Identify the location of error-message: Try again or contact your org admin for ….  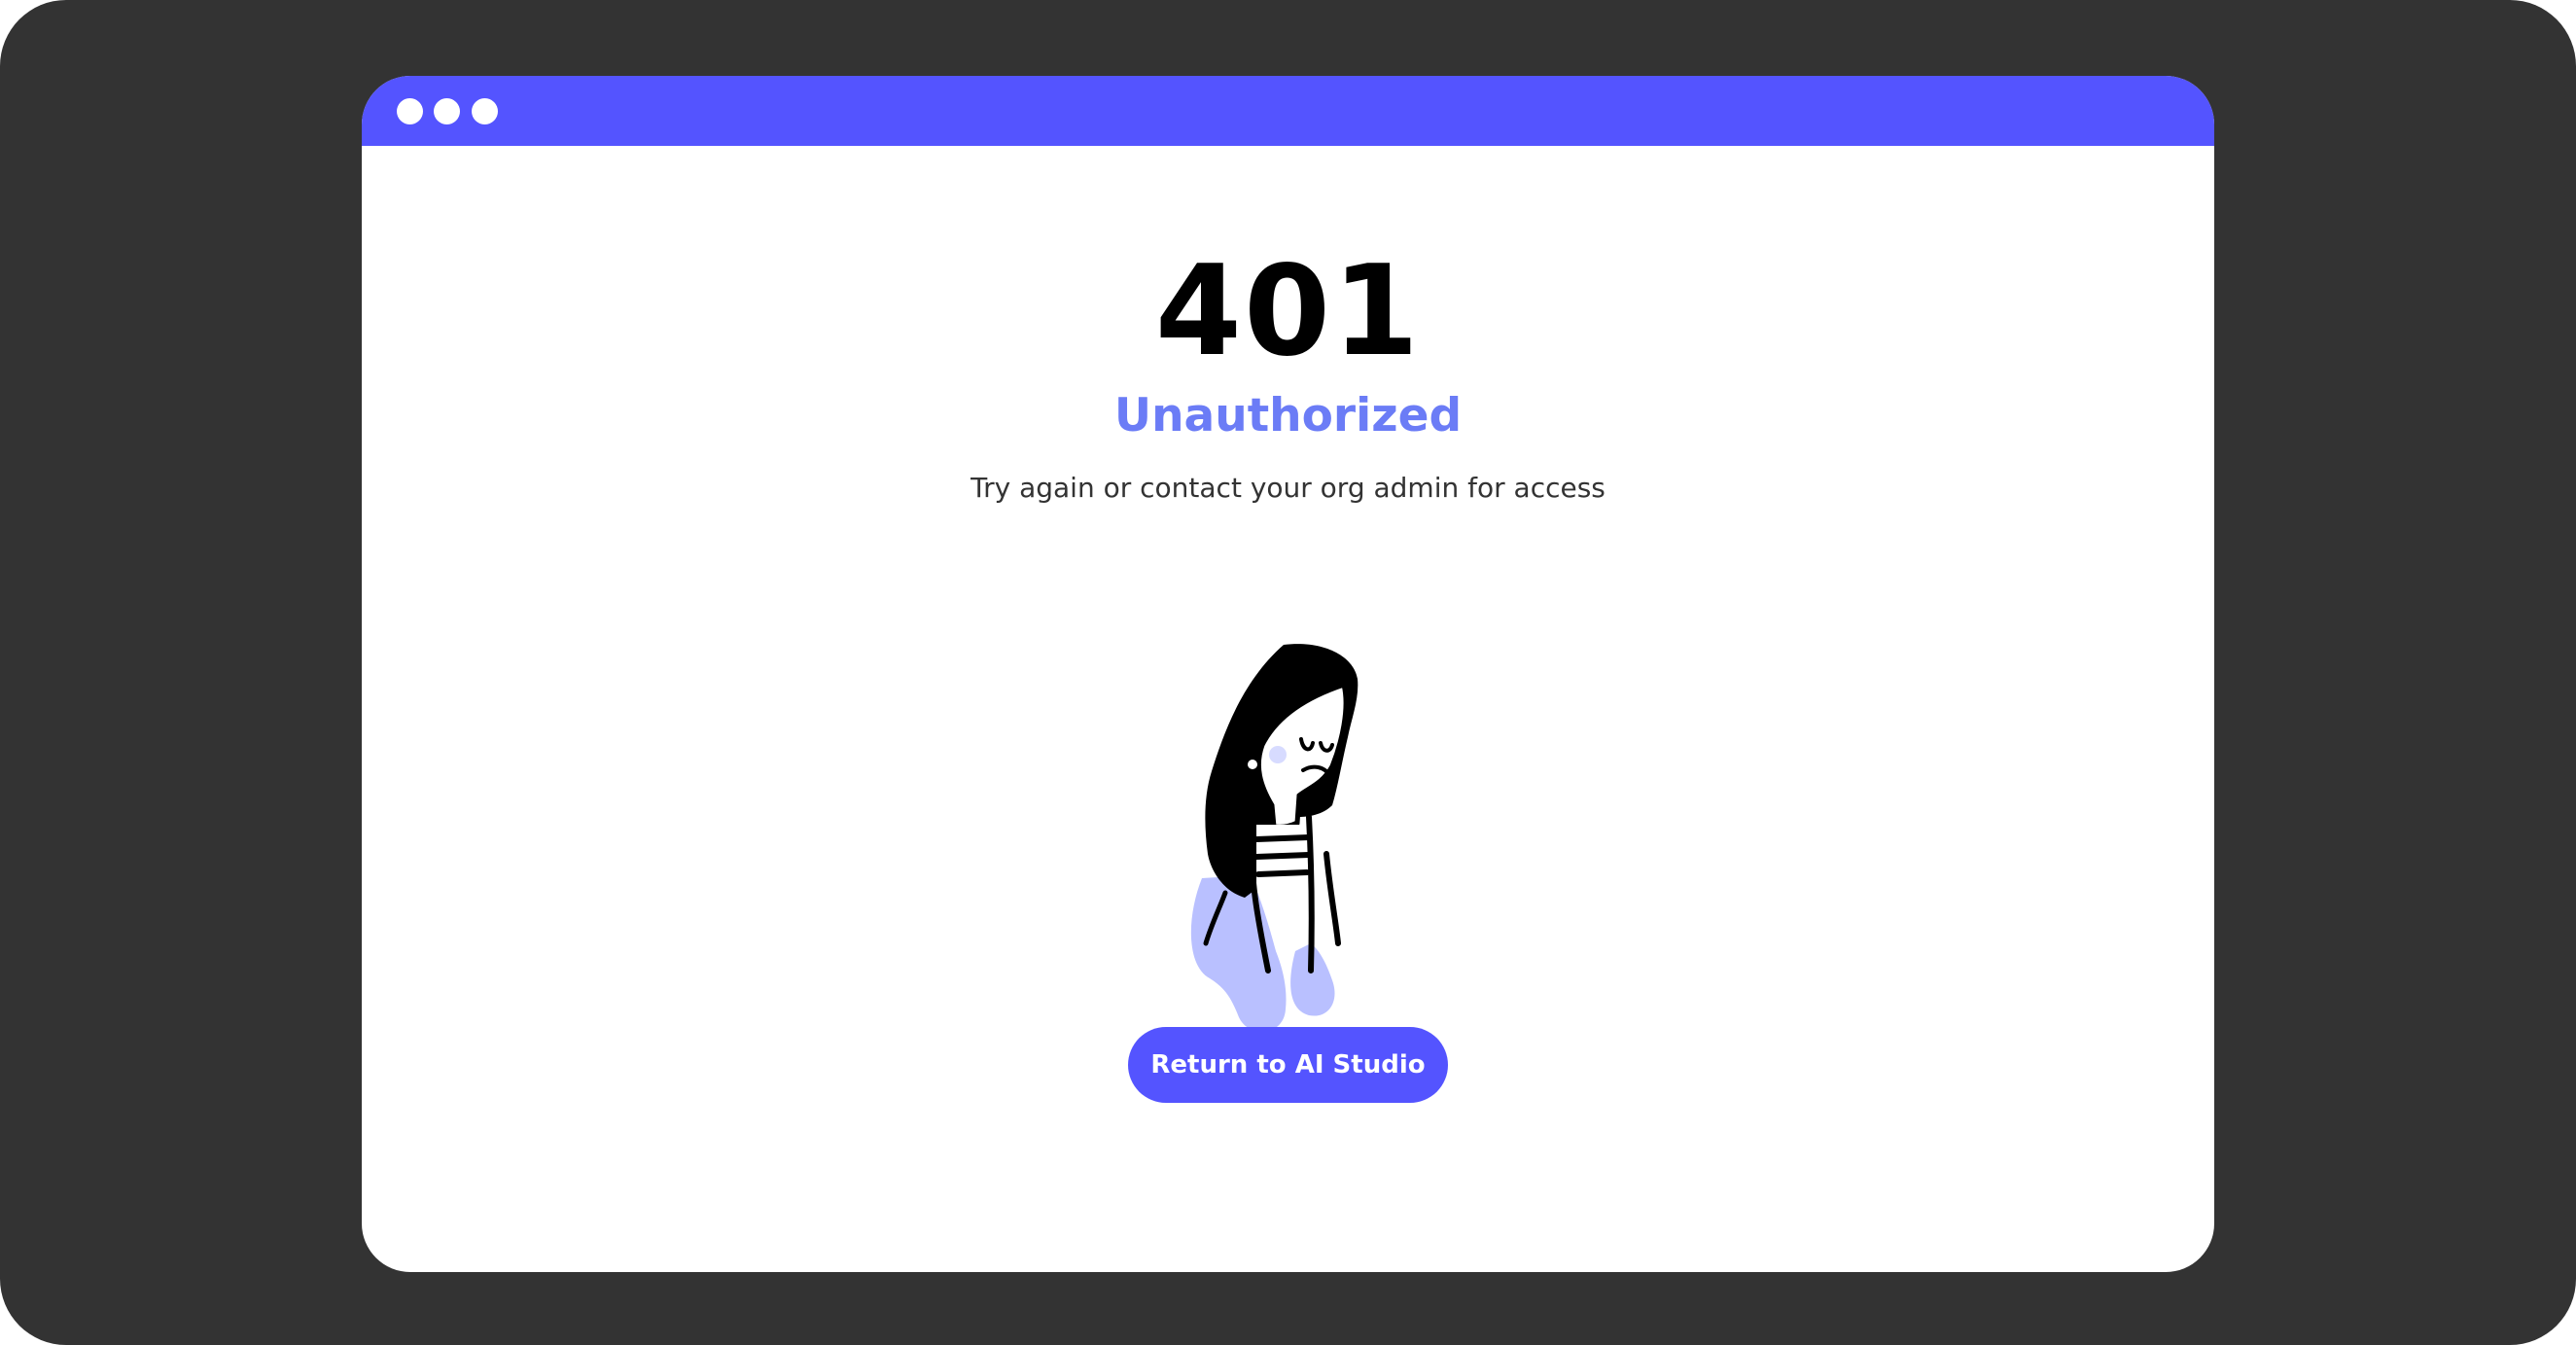
(1288, 488).